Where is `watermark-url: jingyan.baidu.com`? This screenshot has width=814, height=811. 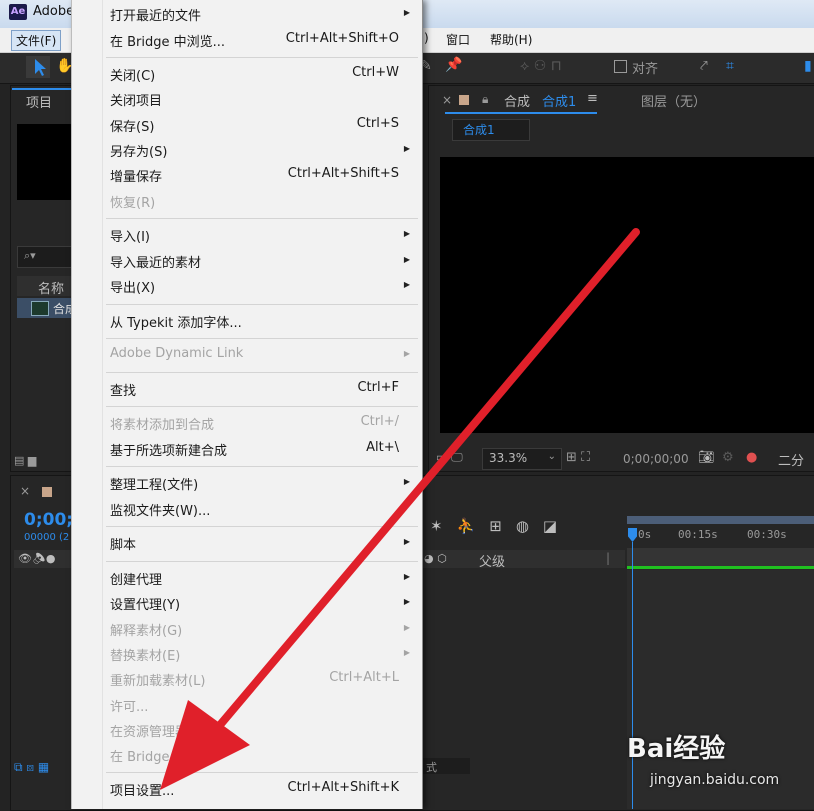
watermark-url: jingyan.baidu.com is located at coordinates (715, 780).